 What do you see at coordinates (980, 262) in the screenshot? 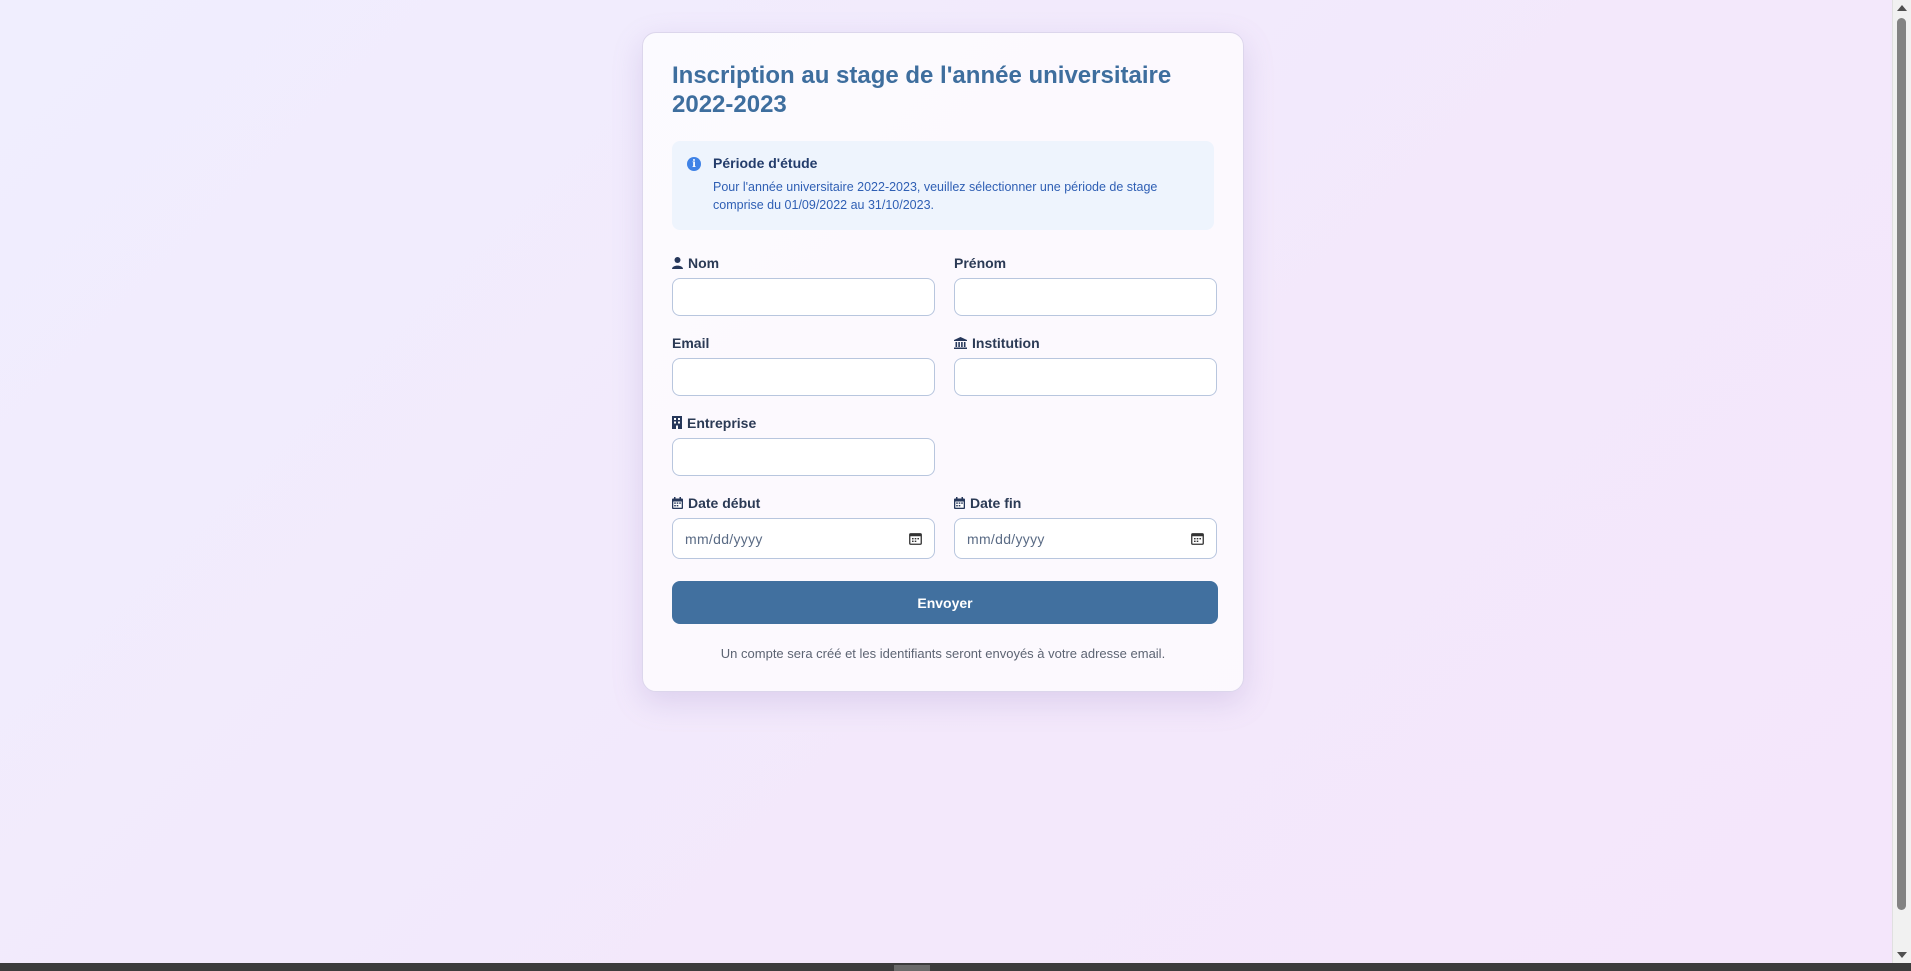
I see `prenom-label-text: Prénom` at bounding box center [980, 262].